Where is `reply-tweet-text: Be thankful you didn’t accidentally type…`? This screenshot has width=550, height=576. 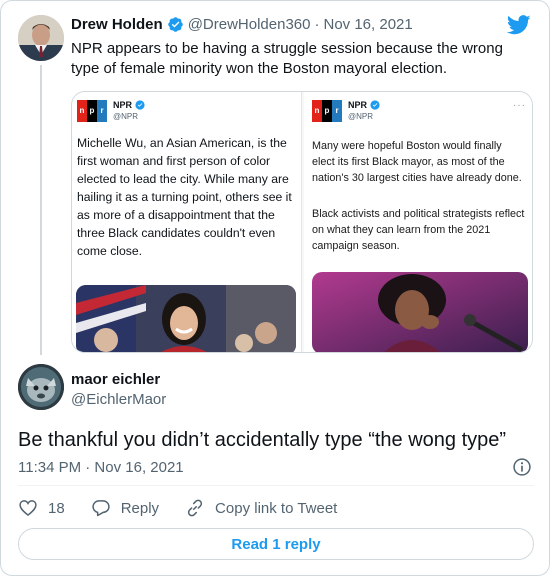
reply-tweet-text: Be thankful you didn’t accidentally type… is located at coordinates (262, 440).